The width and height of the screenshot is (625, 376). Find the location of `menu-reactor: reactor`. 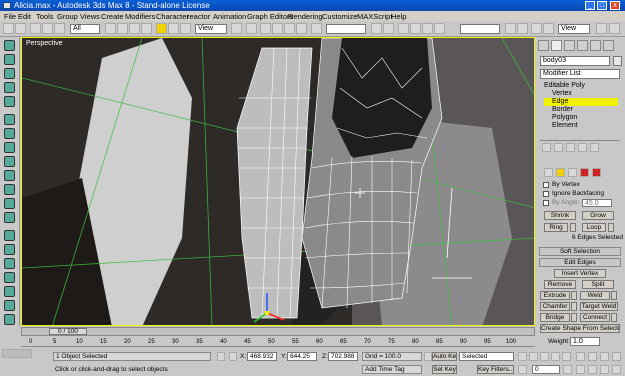

menu-reactor: reactor is located at coordinates (198, 16).